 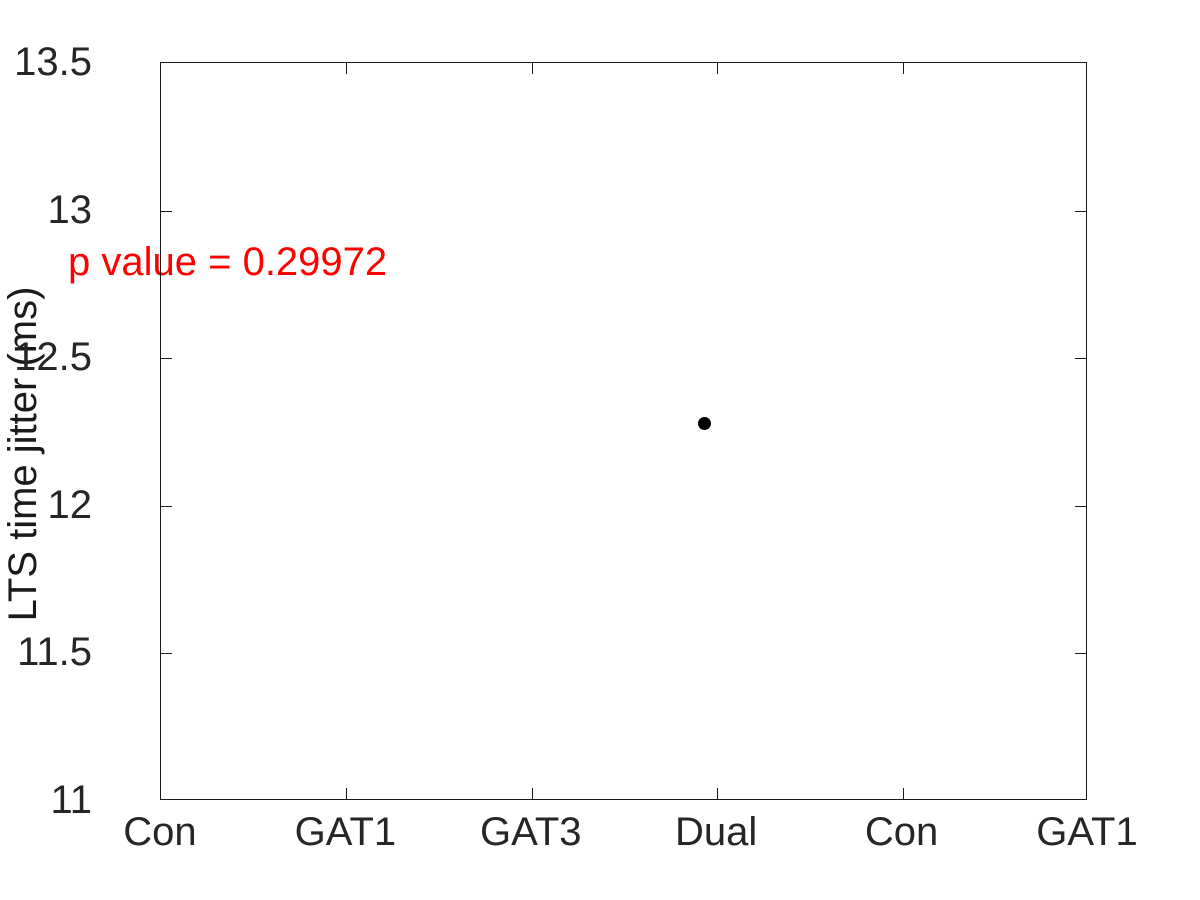 What do you see at coordinates (53, 357) in the screenshot?
I see `y-tick-label-2: 12.5` at bounding box center [53, 357].